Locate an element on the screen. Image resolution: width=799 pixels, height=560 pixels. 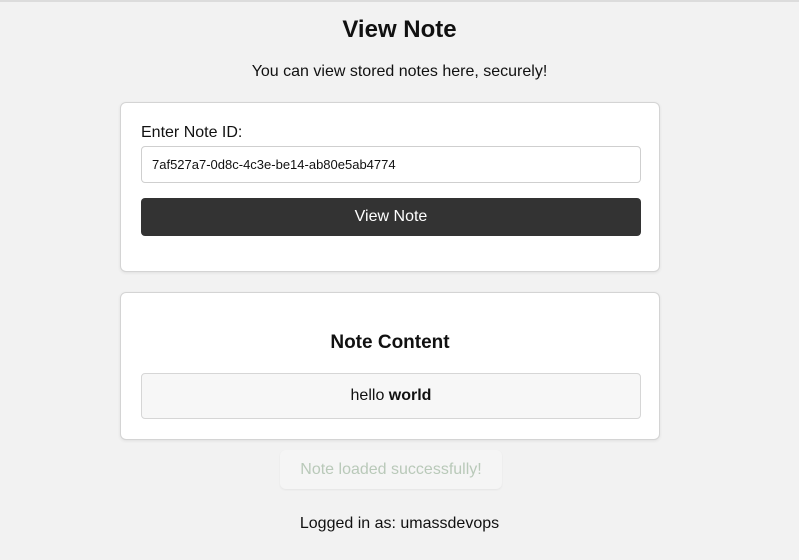
note-content-bold: world is located at coordinates (410, 395).